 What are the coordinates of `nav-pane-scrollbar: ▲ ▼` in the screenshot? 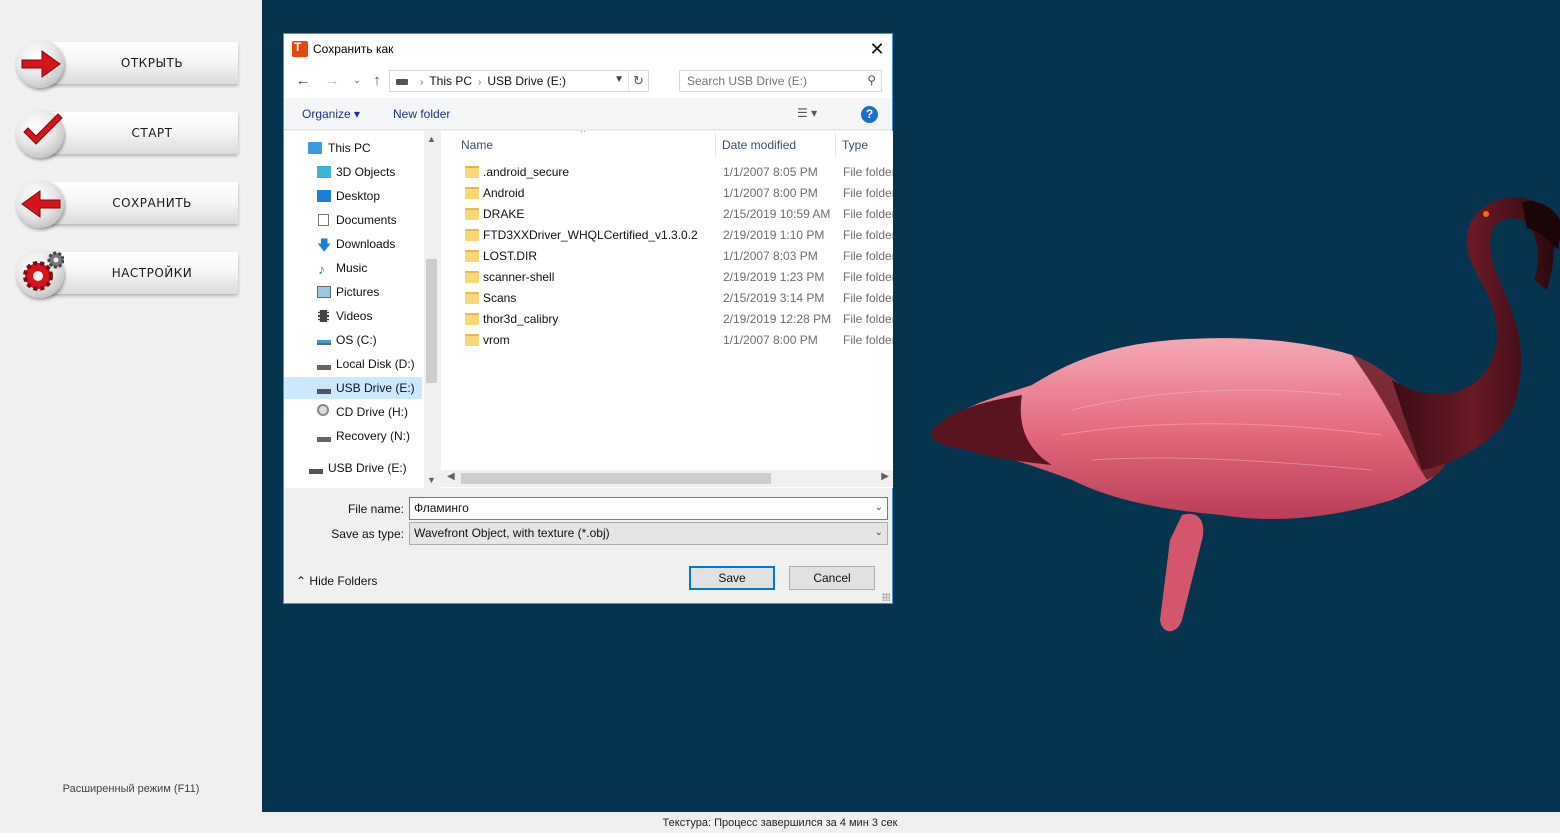 It's located at (431, 309).